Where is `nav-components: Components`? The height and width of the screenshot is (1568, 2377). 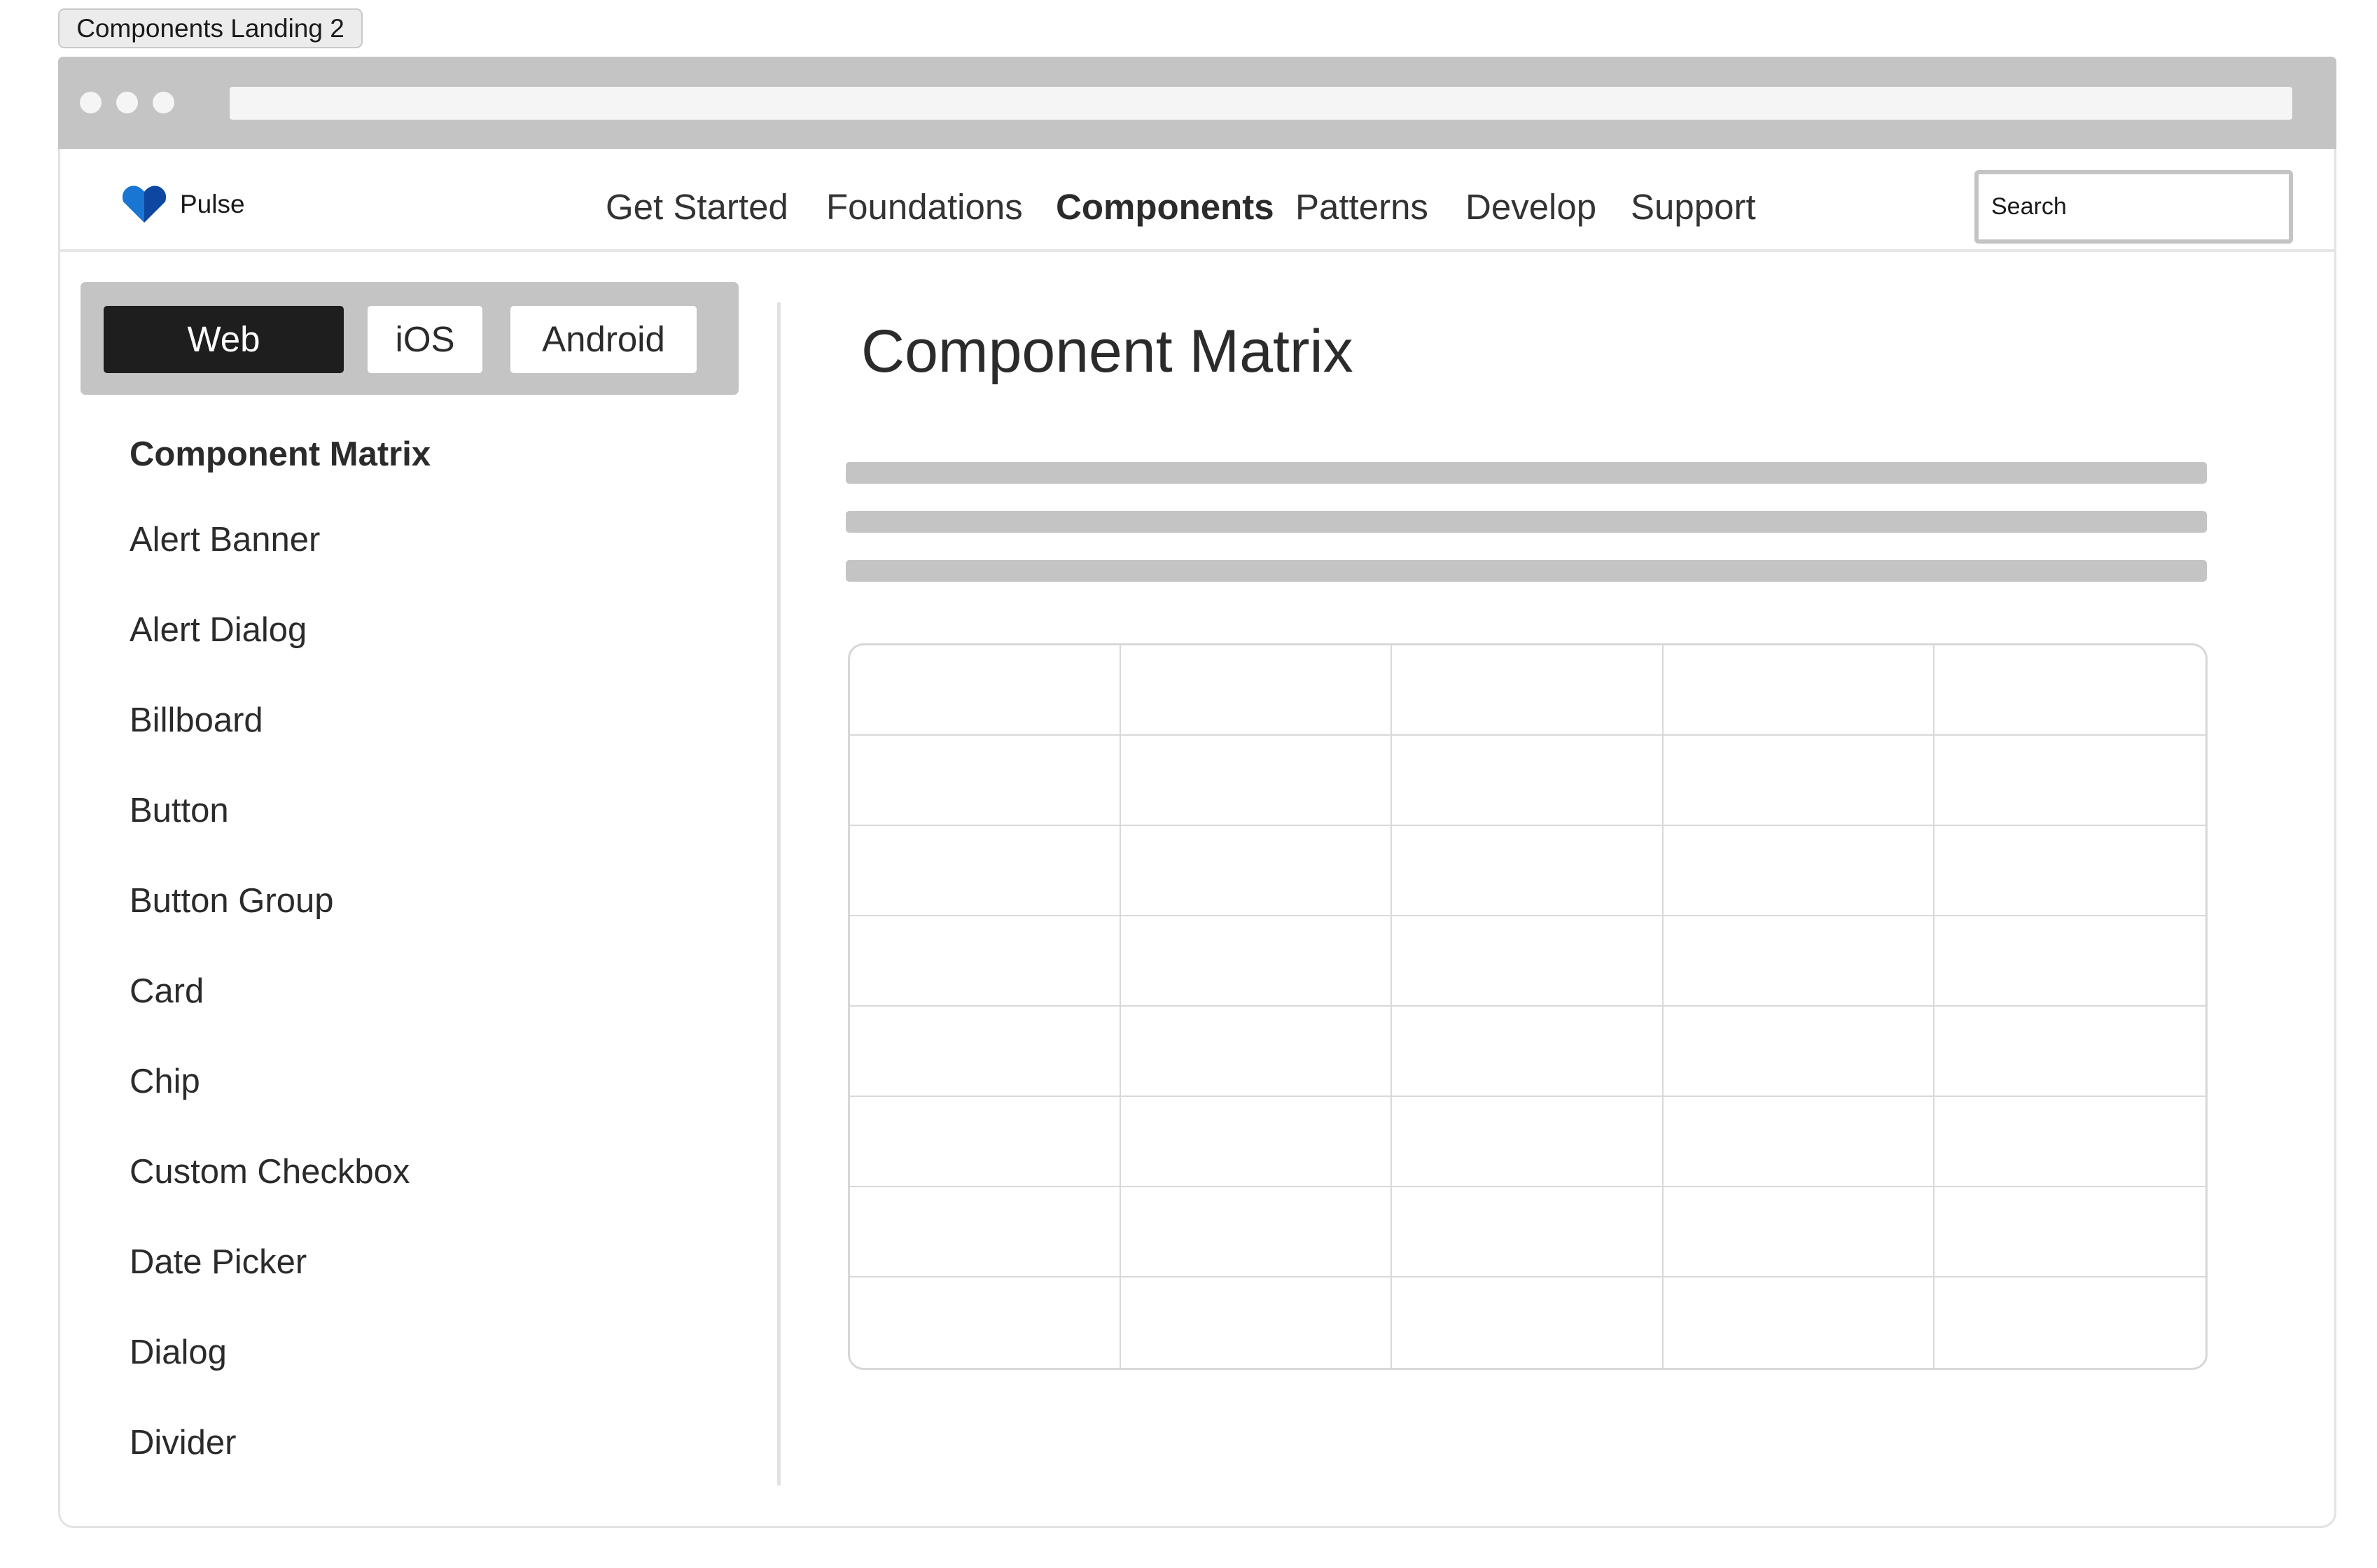
nav-components: Components is located at coordinates (1165, 207).